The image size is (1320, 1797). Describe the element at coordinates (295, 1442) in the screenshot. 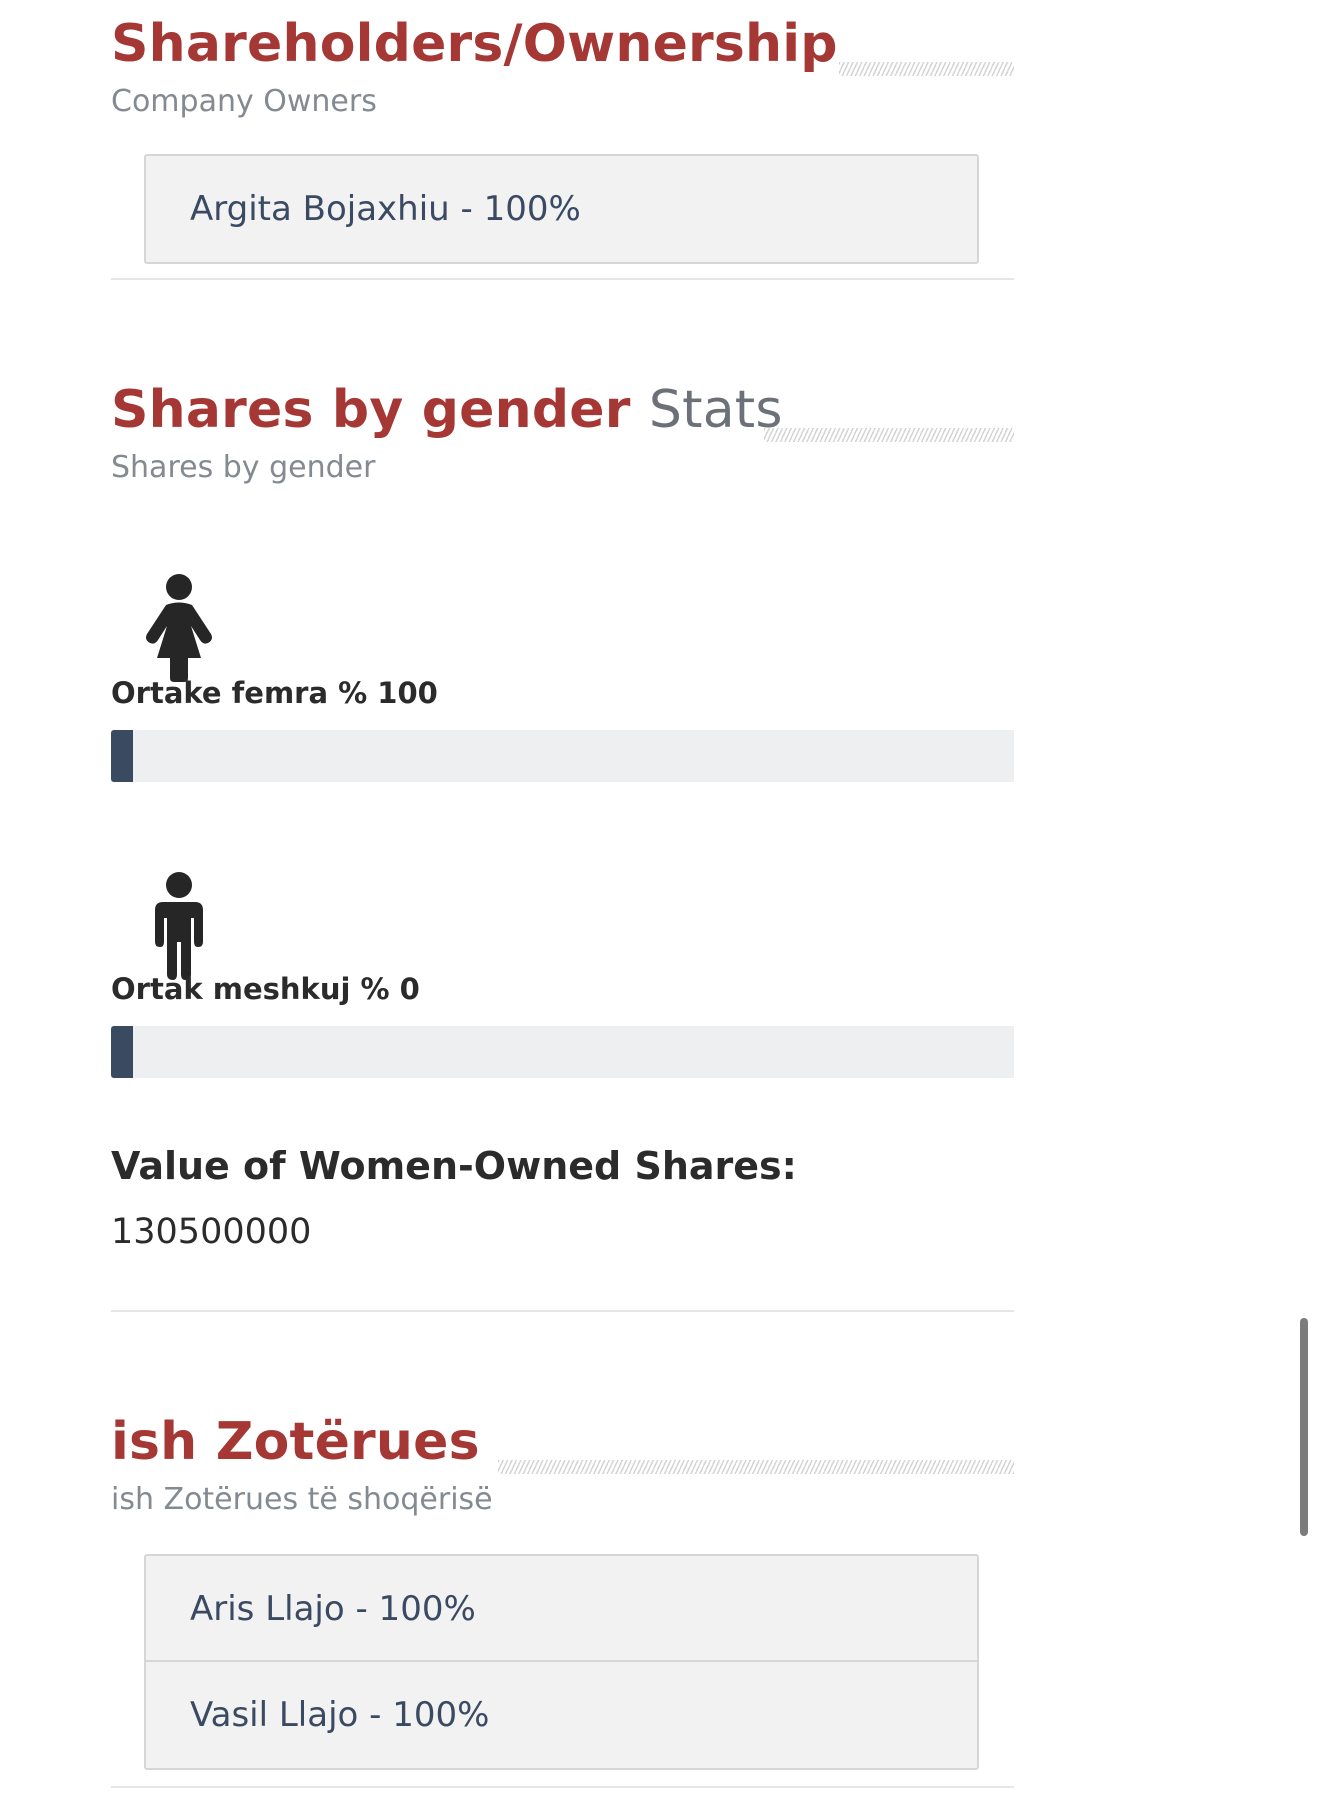

I see `former-owners-title: ish Zotërues` at that location.